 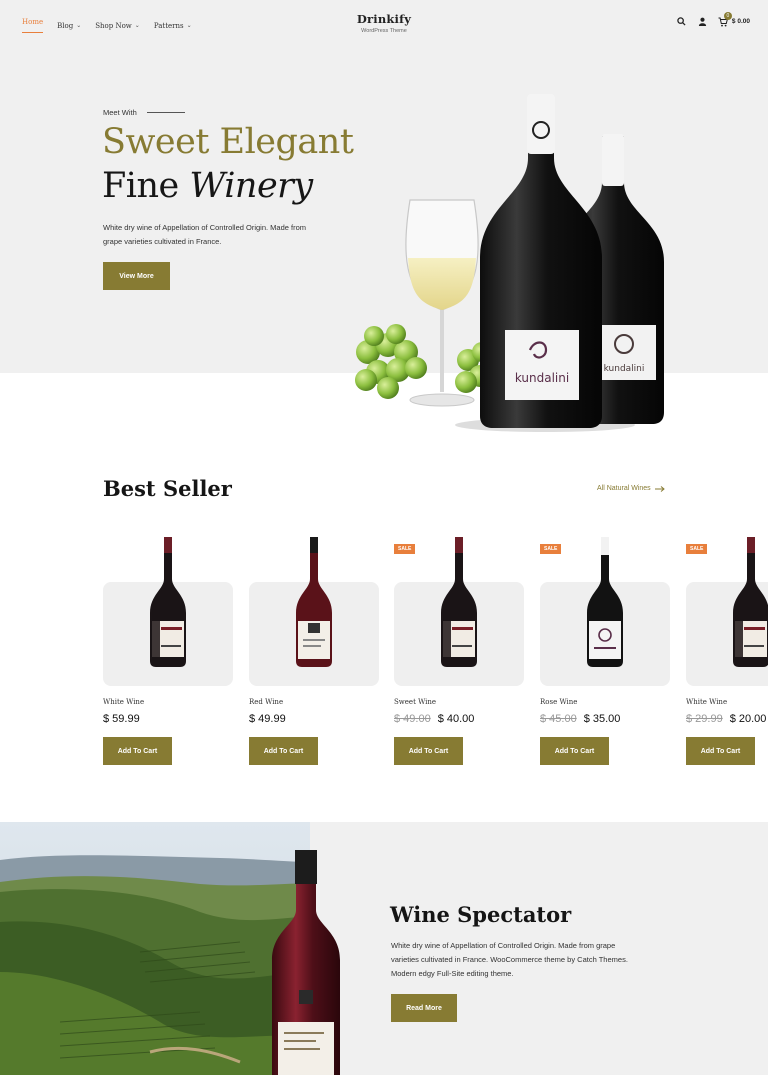 I want to click on cart-total: $ 0.00, so click(x=740, y=21).